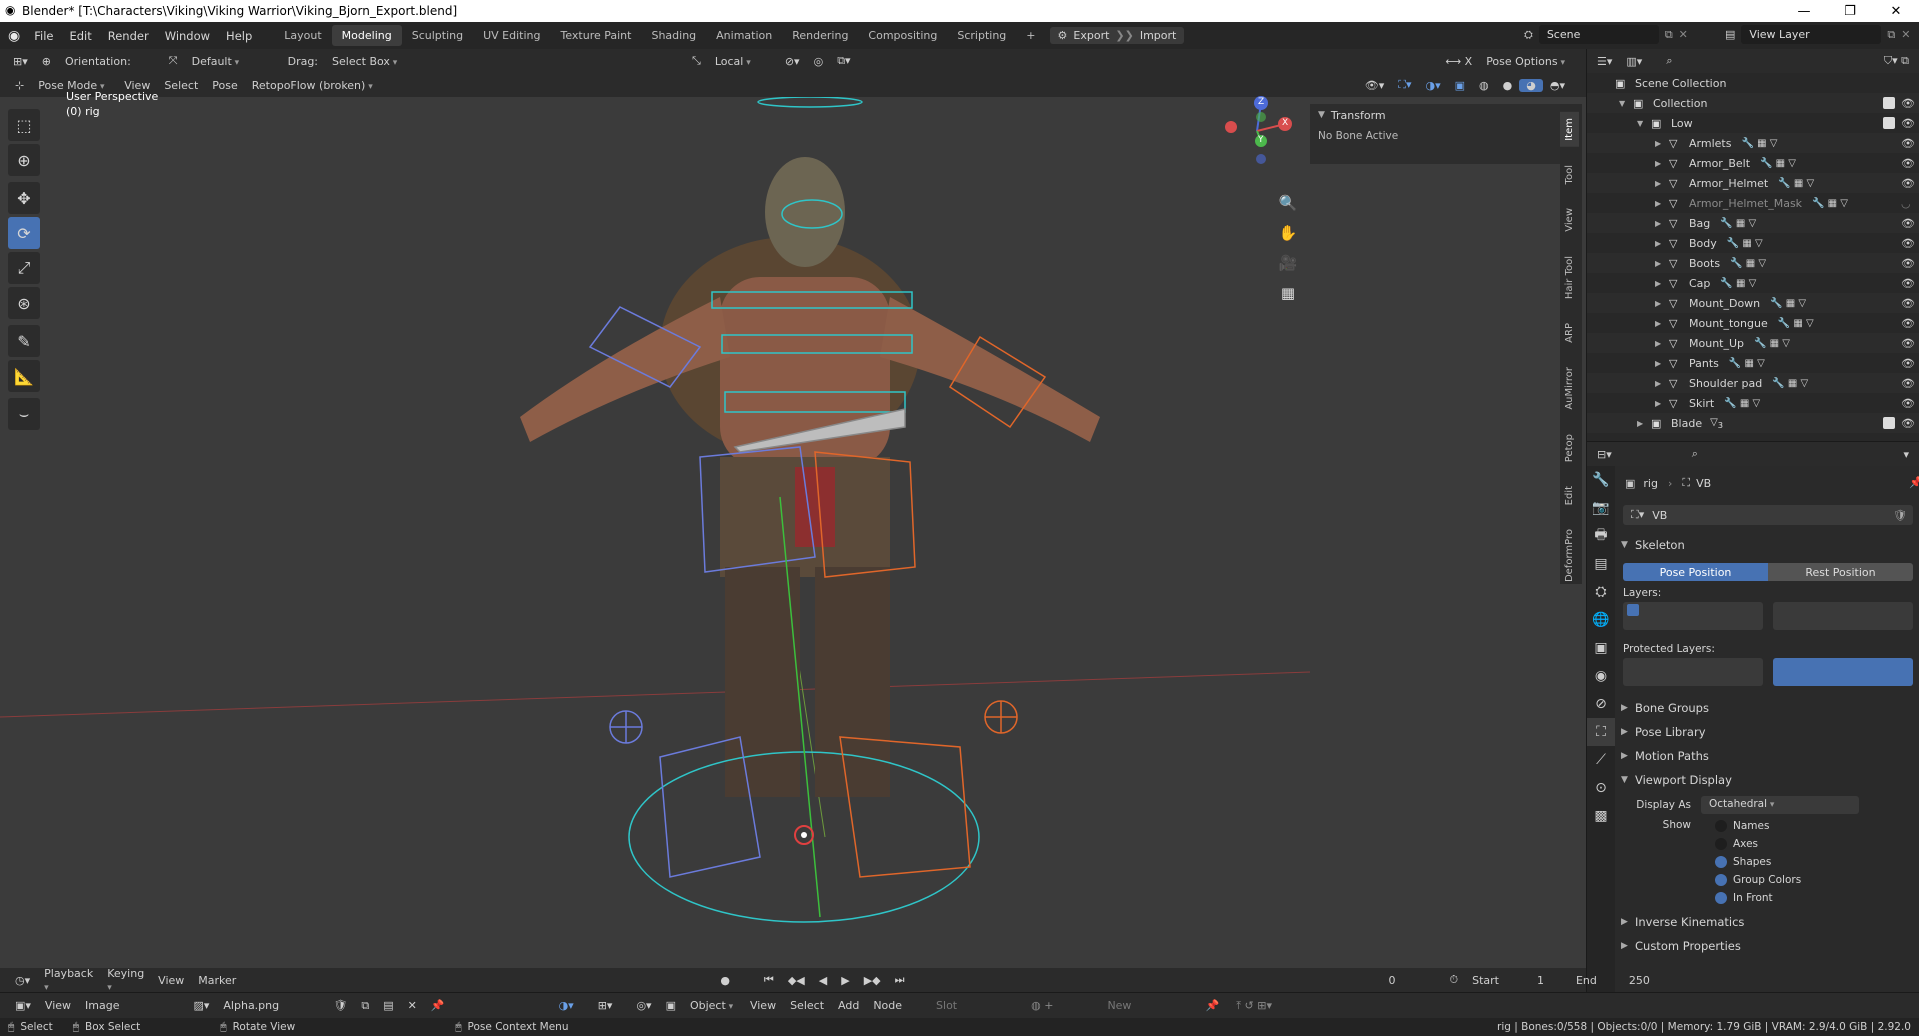 This screenshot has height=1036, width=1919. I want to click on pose-position-button: Pose Position, so click(1695, 572).